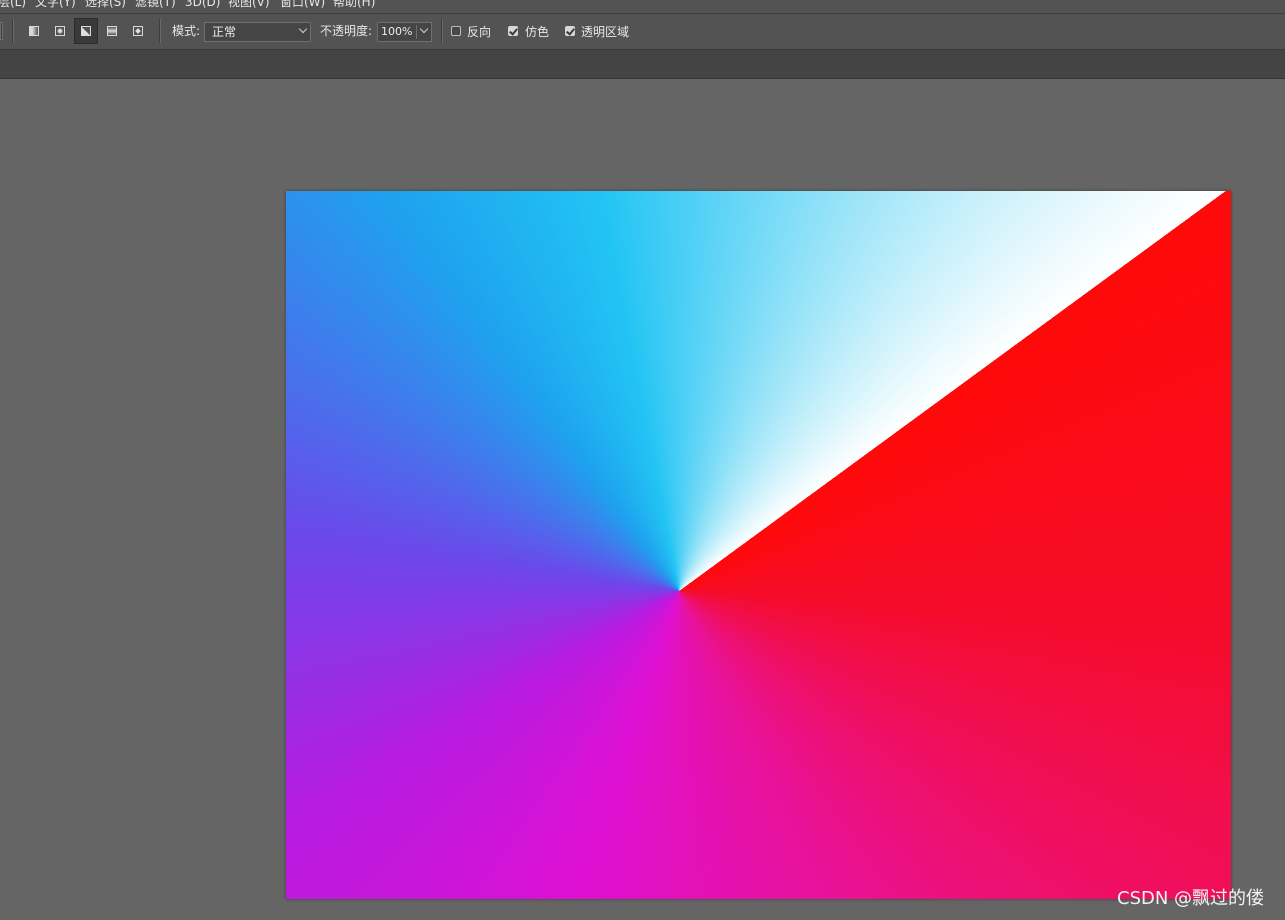 Image resolution: width=1285 pixels, height=920 pixels. I want to click on menu-type: 文字(Y), so click(55, 4).